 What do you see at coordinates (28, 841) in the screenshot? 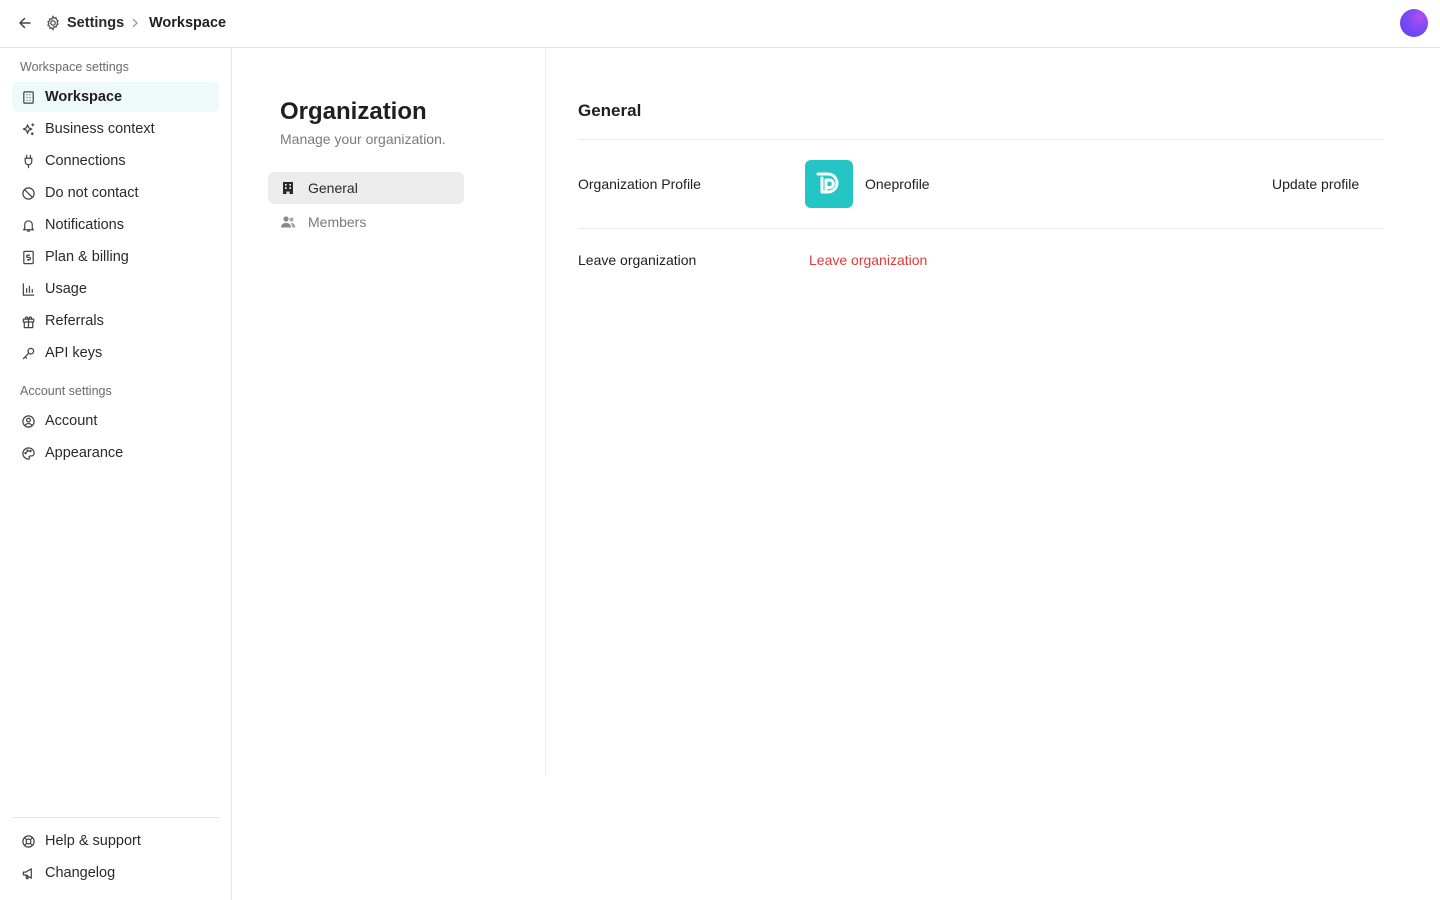
I see `lifebuoy-icon` at bounding box center [28, 841].